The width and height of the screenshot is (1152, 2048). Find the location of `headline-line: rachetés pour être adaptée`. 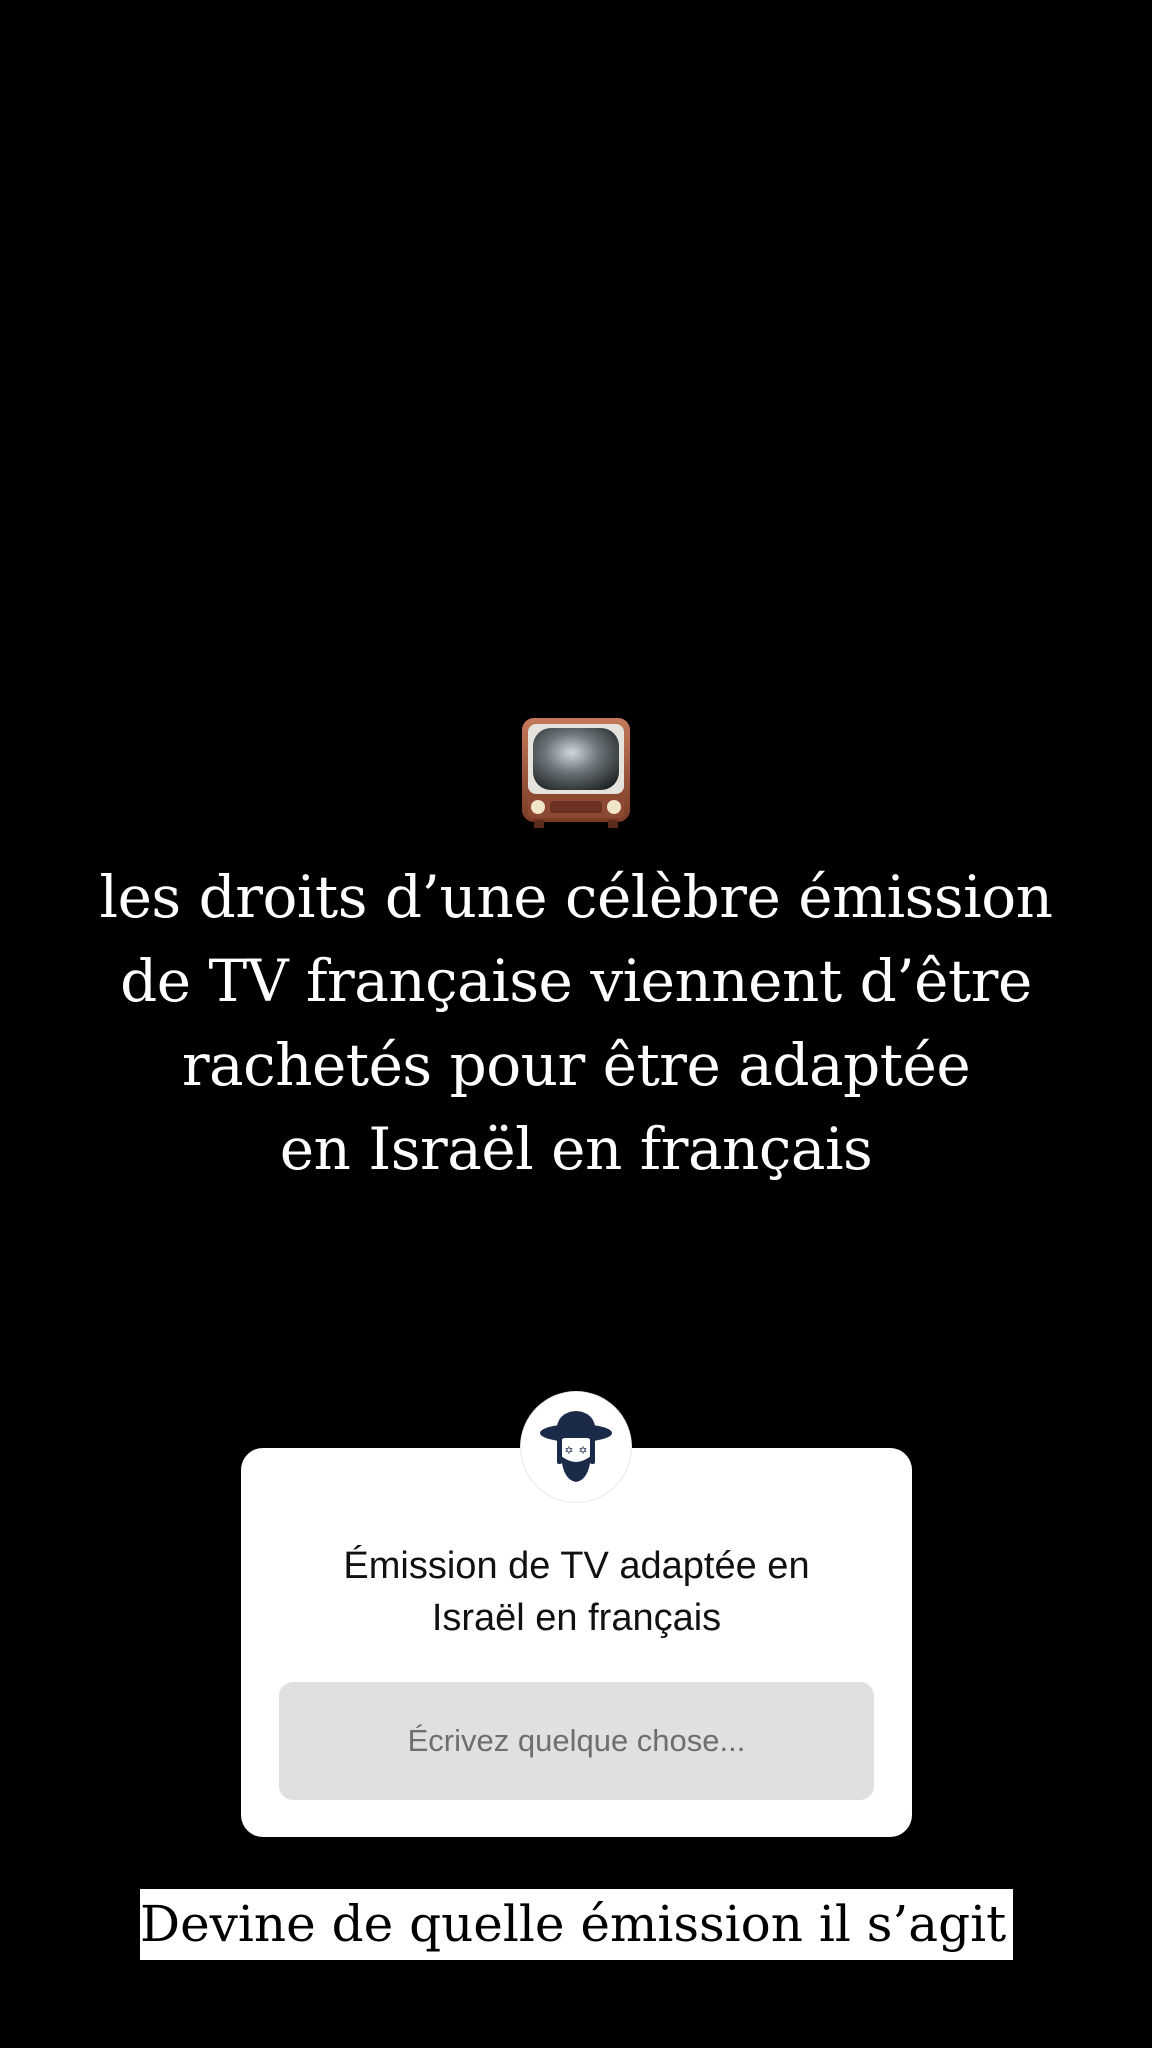

headline-line: rachetés pour être adaptée is located at coordinates (576, 1065).